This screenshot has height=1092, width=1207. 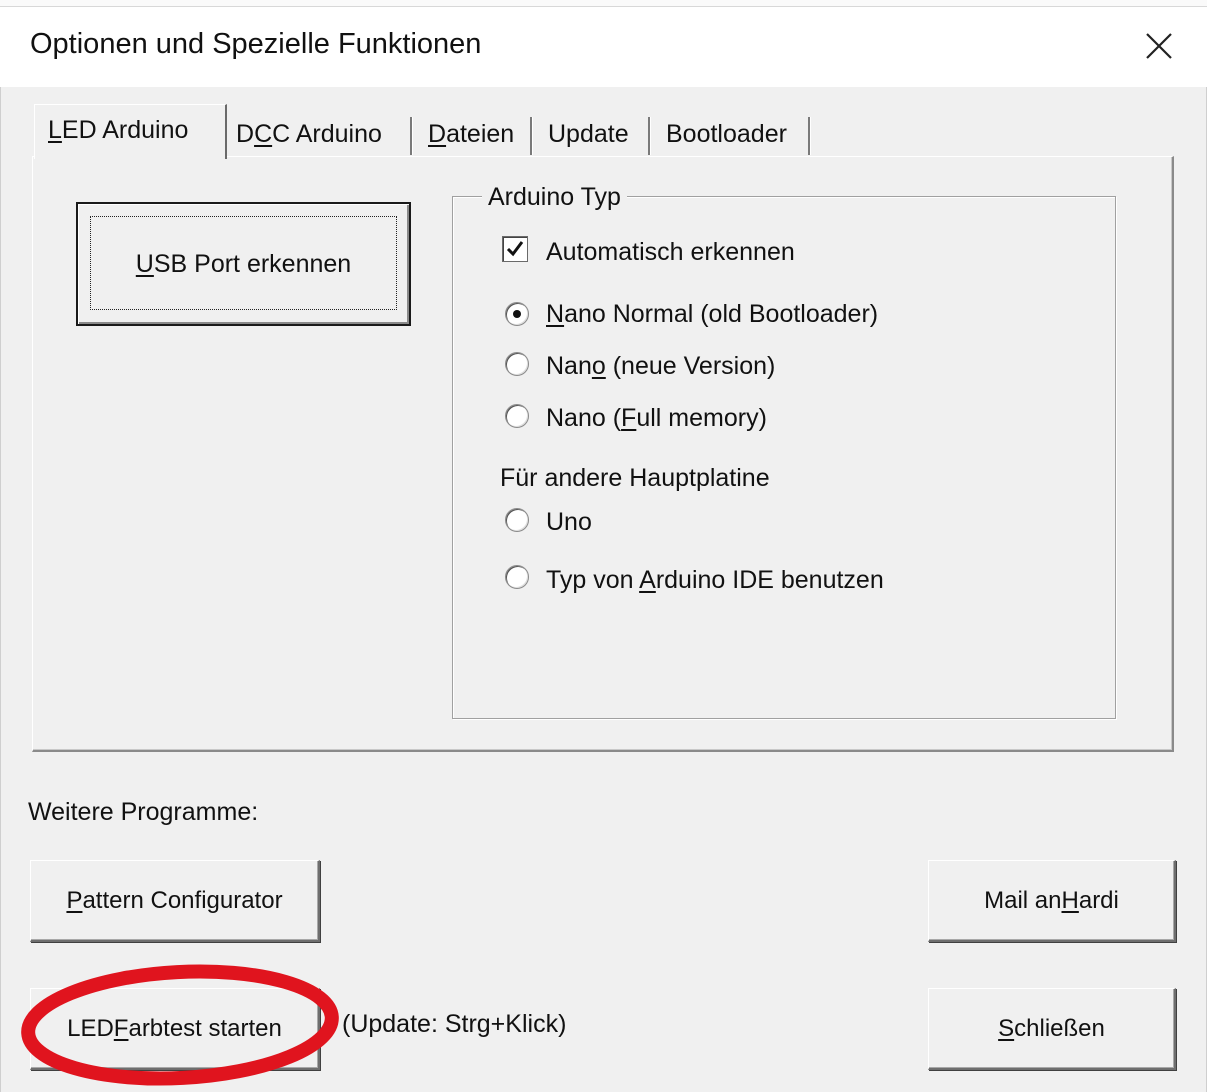 What do you see at coordinates (635, 478) in the screenshot?
I see `other-mainboard-label: Für andere Hauptplatine` at bounding box center [635, 478].